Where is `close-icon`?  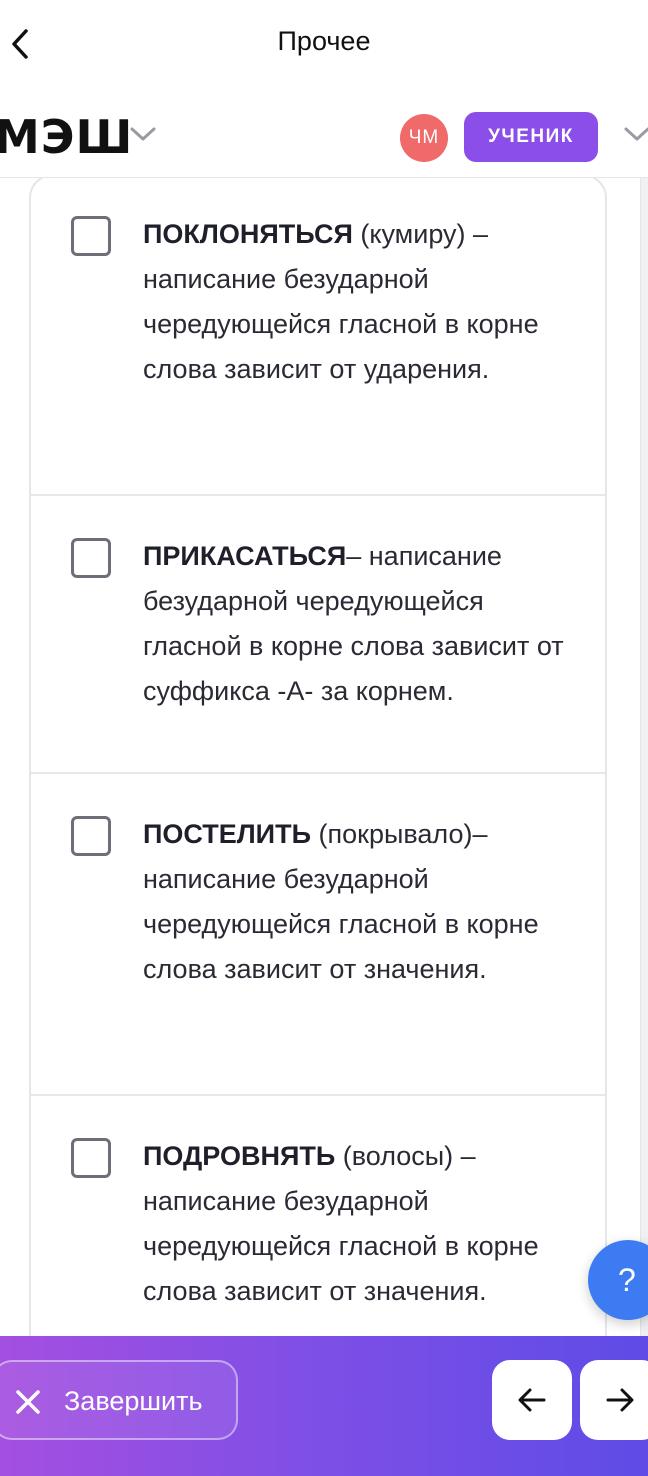
close-icon is located at coordinates (28, 1402).